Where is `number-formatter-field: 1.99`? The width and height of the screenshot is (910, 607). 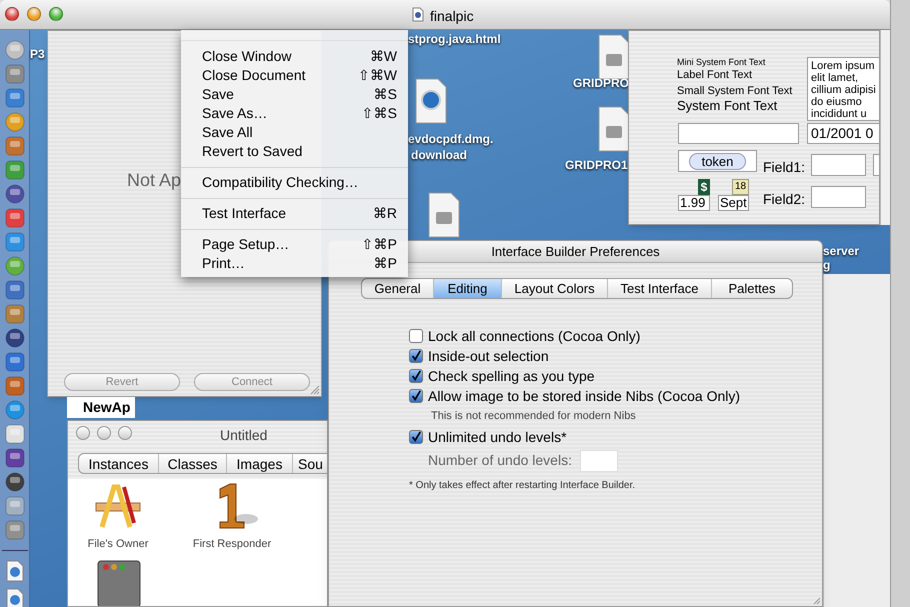 number-formatter-field: 1.99 is located at coordinates (694, 203).